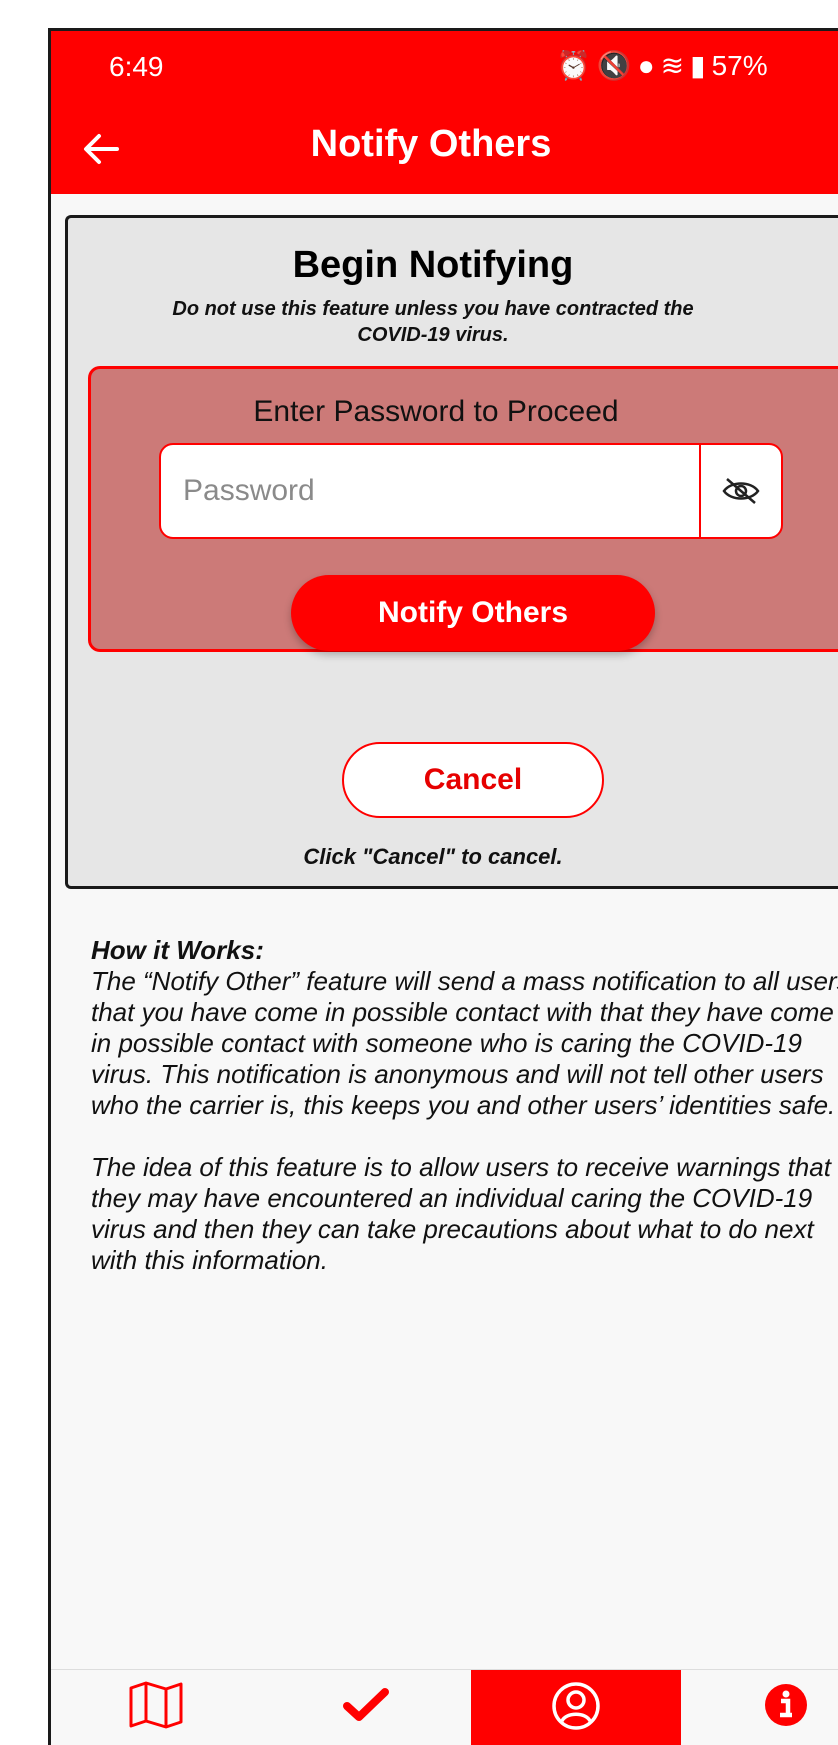 Image resolution: width=838 pixels, height=1745 pixels. What do you see at coordinates (473, 780) in the screenshot?
I see `cancel-button: Cancel` at bounding box center [473, 780].